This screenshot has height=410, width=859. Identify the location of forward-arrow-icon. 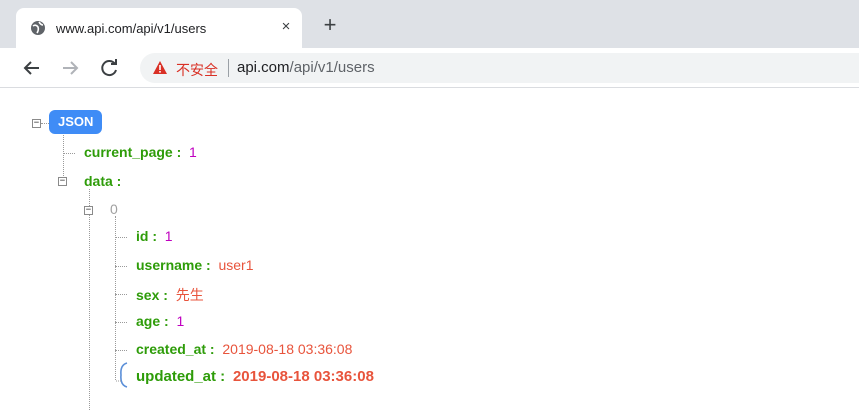
(70, 68).